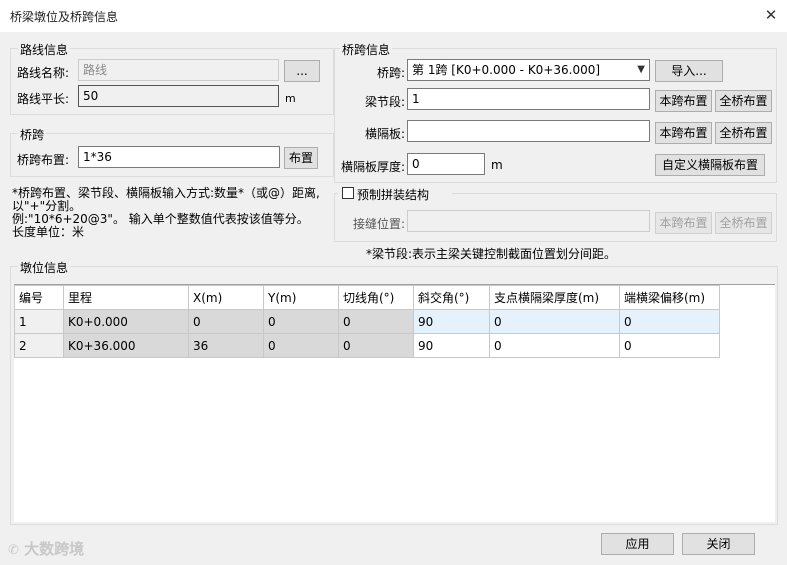 The image size is (787, 565). Describe the element at coordinates (641, 69) in the screenshot. I see `chevron-down-icon: ▼` at that location.